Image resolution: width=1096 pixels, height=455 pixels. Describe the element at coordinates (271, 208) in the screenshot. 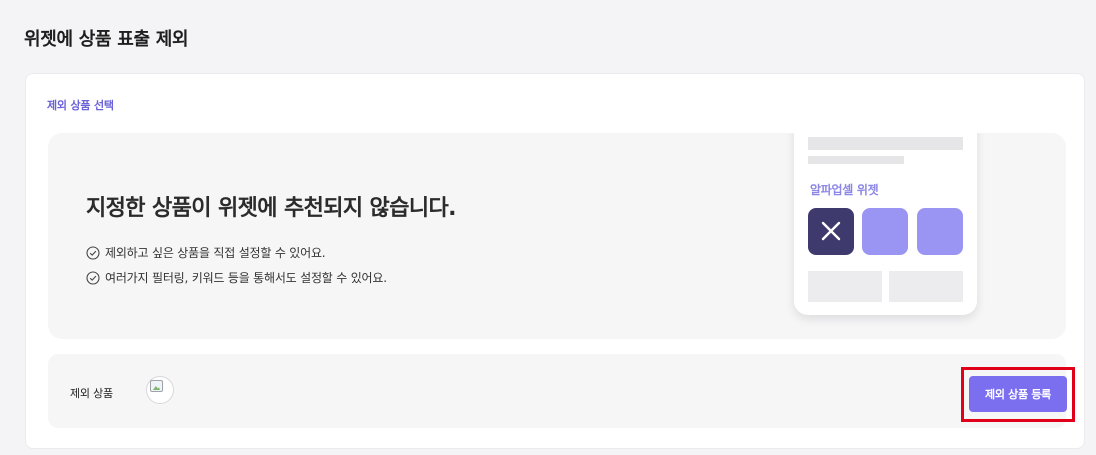

I see `banner-headline: 지정한 상품이 위젯에 추천되지 않습니다.` at that location.